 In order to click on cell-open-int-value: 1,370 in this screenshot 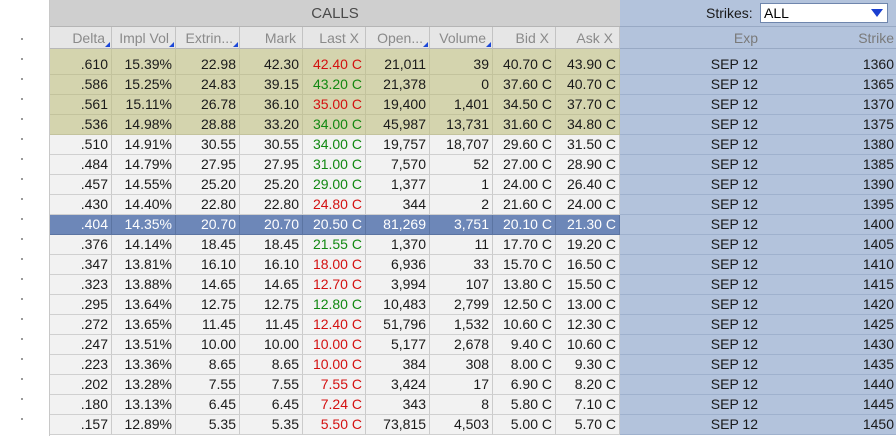, I will do `click(408, 244)`.